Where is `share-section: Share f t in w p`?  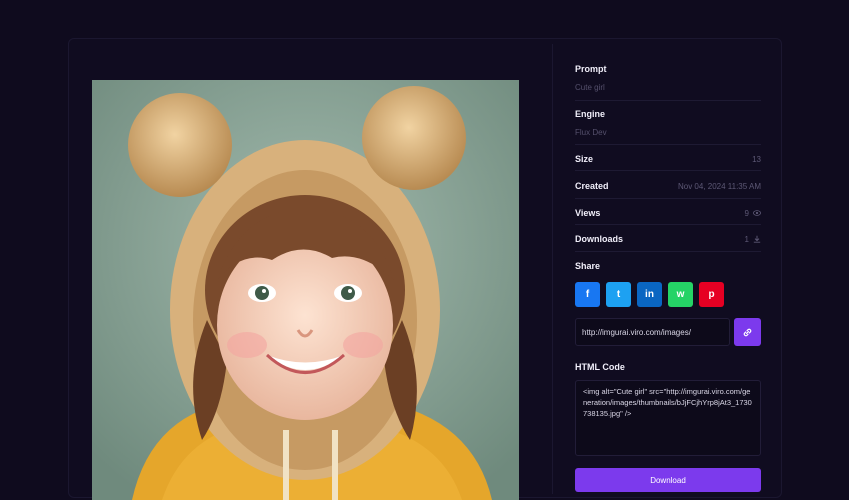
share-section: Share f t in w p is located at coordinates (668, 284).